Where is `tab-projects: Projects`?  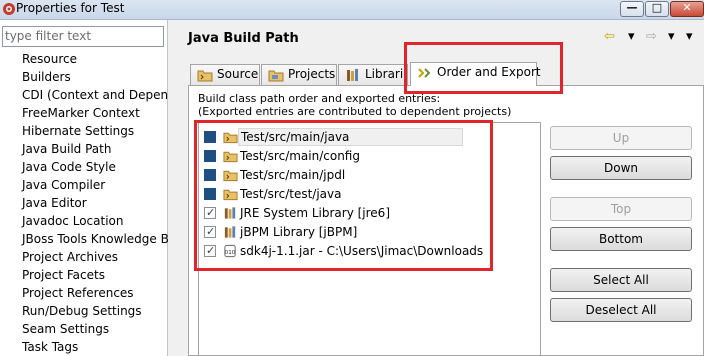 tab-projects: Projects is located at coordinates (299, 74).